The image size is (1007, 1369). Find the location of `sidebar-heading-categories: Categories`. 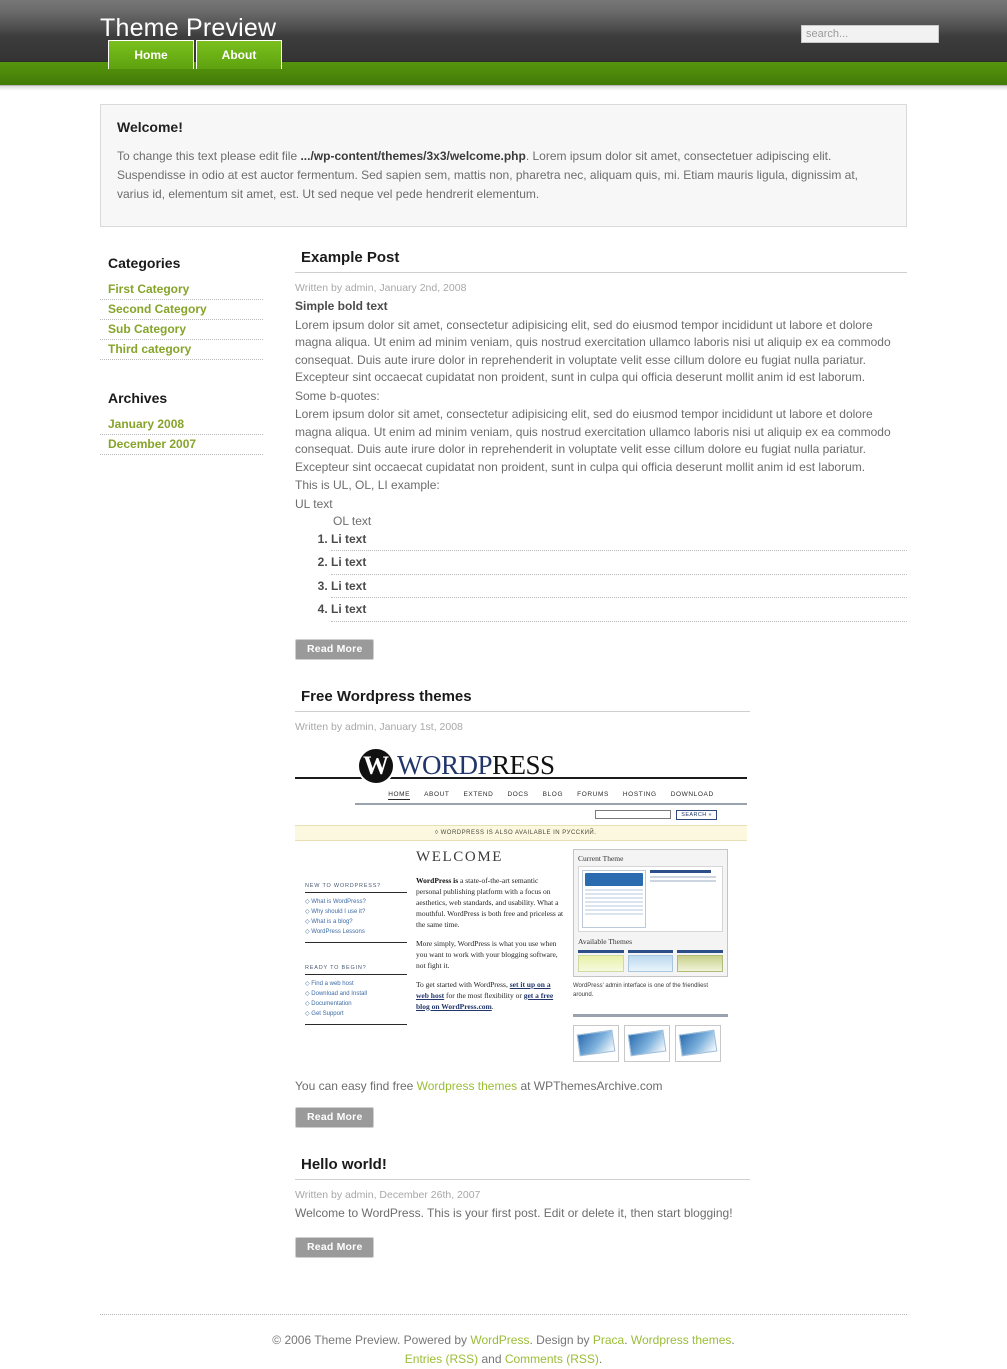

sidebar-heading-categories: Categories is located at coordinates (144, 263).